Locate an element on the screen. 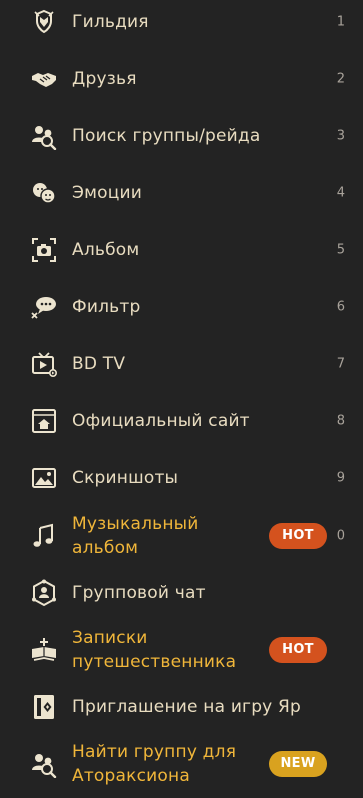 This screenshot has height=798, width=363. hotkey-label: 3 is located at coordinates (340, 136).